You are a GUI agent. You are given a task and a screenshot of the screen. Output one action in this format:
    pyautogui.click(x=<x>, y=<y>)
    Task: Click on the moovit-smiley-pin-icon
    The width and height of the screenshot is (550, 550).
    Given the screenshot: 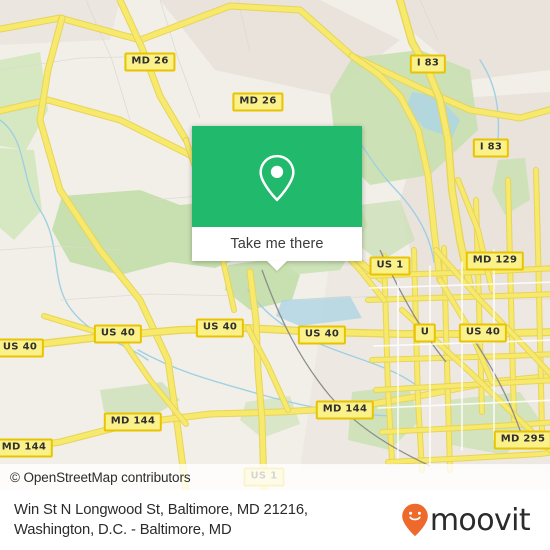 What is the action you would take?
    pyautogui.click(x=415, y=520)
    